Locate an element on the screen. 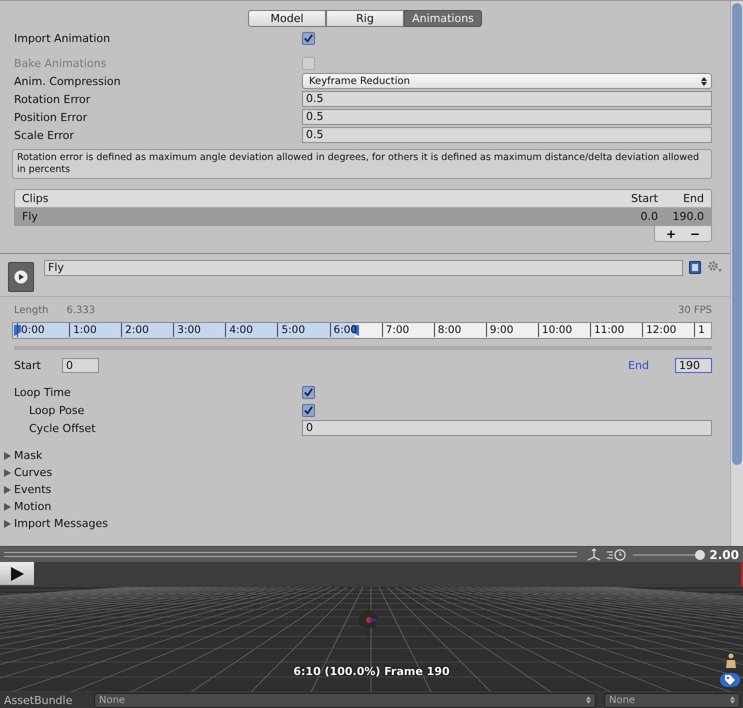  field-label: Scale Error is located at coordinates (44, 135).